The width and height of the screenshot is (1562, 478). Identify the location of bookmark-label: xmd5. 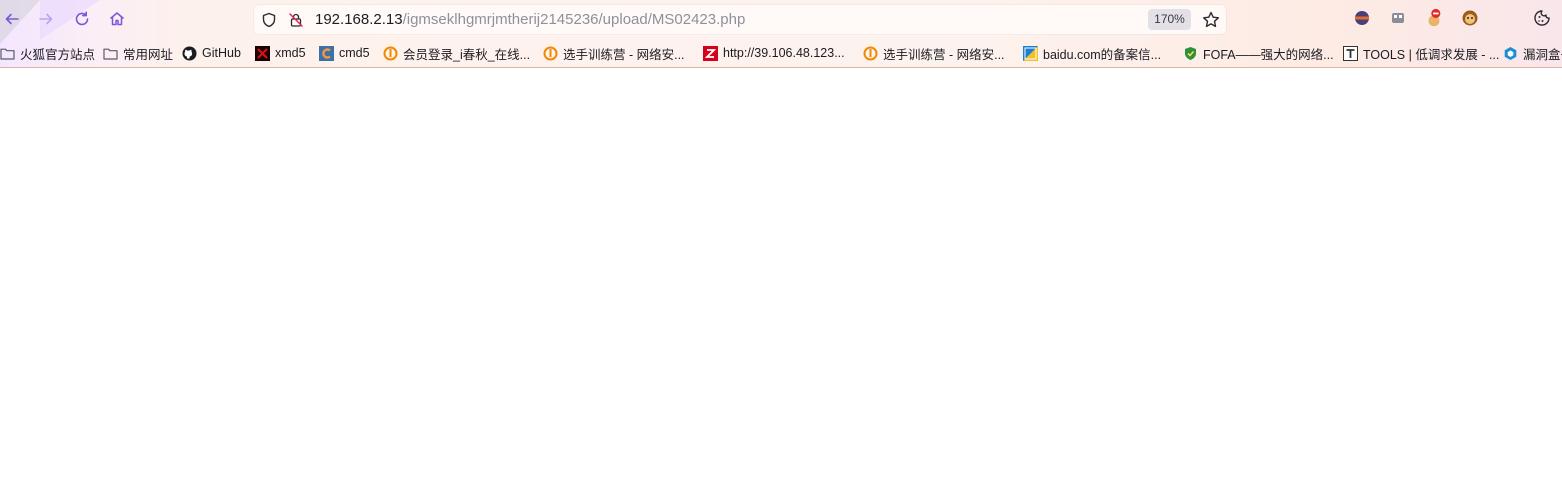
(290, 53).